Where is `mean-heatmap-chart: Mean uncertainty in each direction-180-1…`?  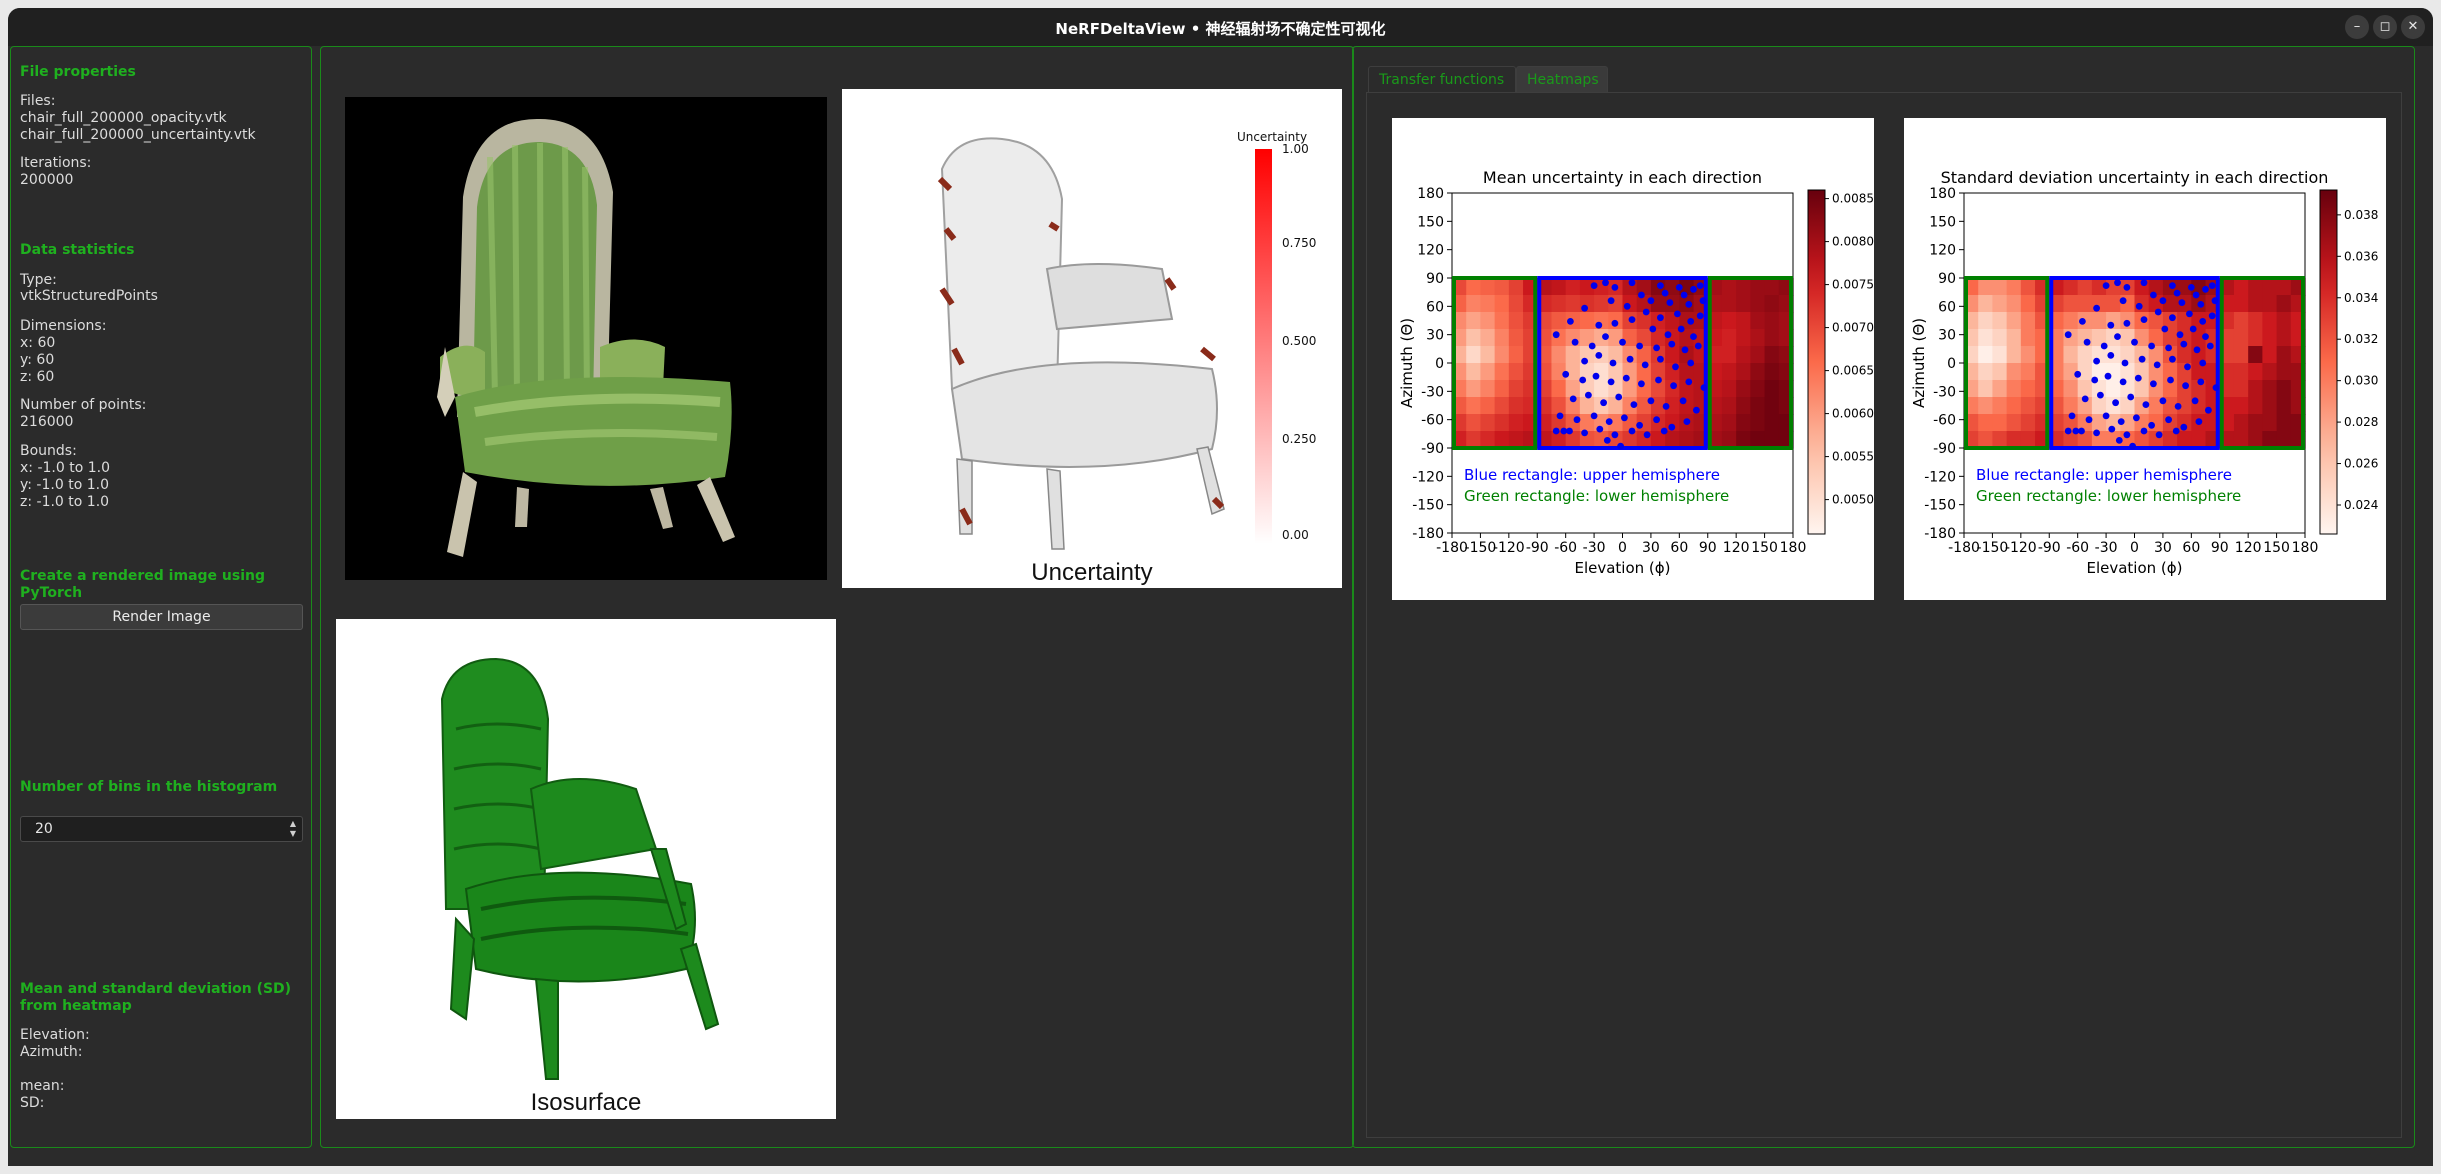 mean-heatmap-chart: Mean uncertainty in each direction-180-1… is located at coordinates (1636, 372).